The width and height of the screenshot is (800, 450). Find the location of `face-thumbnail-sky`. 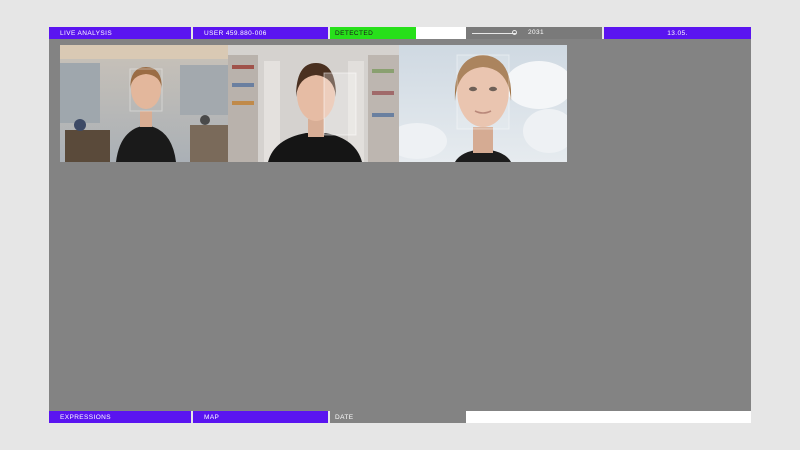

face-thumbnail-sky is located at coordinates (483, 103).